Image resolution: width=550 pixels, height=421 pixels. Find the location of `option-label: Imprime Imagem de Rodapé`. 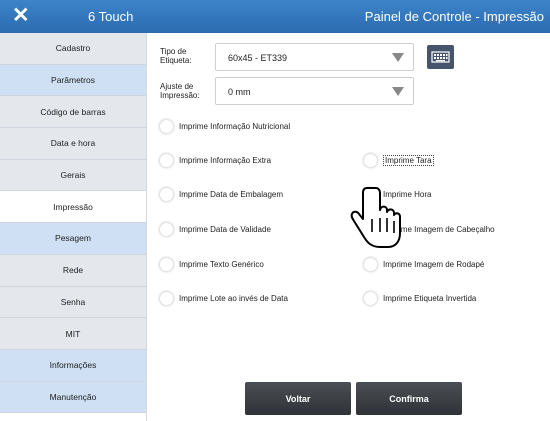

option-label: Imprime Imagem de Rodapé is located at coordinates (434, 264).